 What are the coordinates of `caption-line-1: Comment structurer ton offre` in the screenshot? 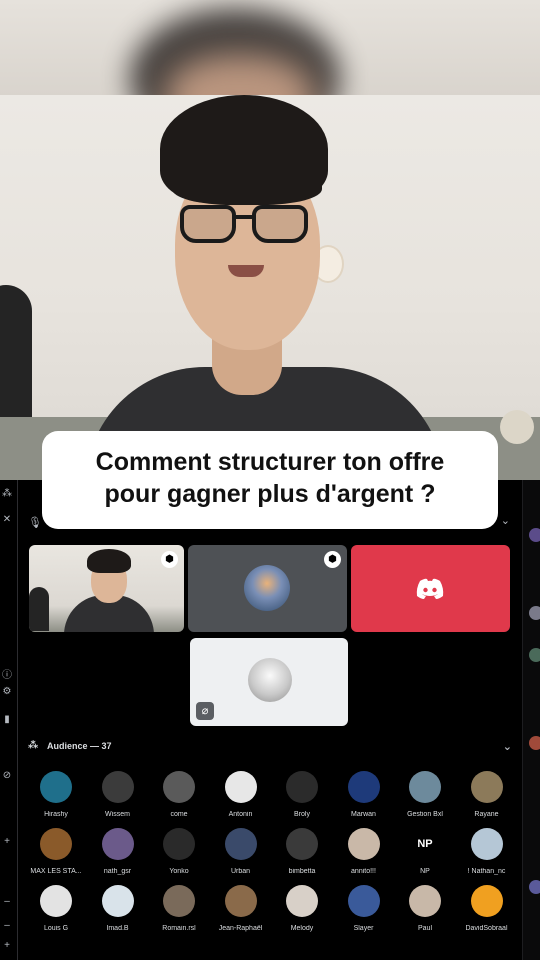 It's located at (270, 462).